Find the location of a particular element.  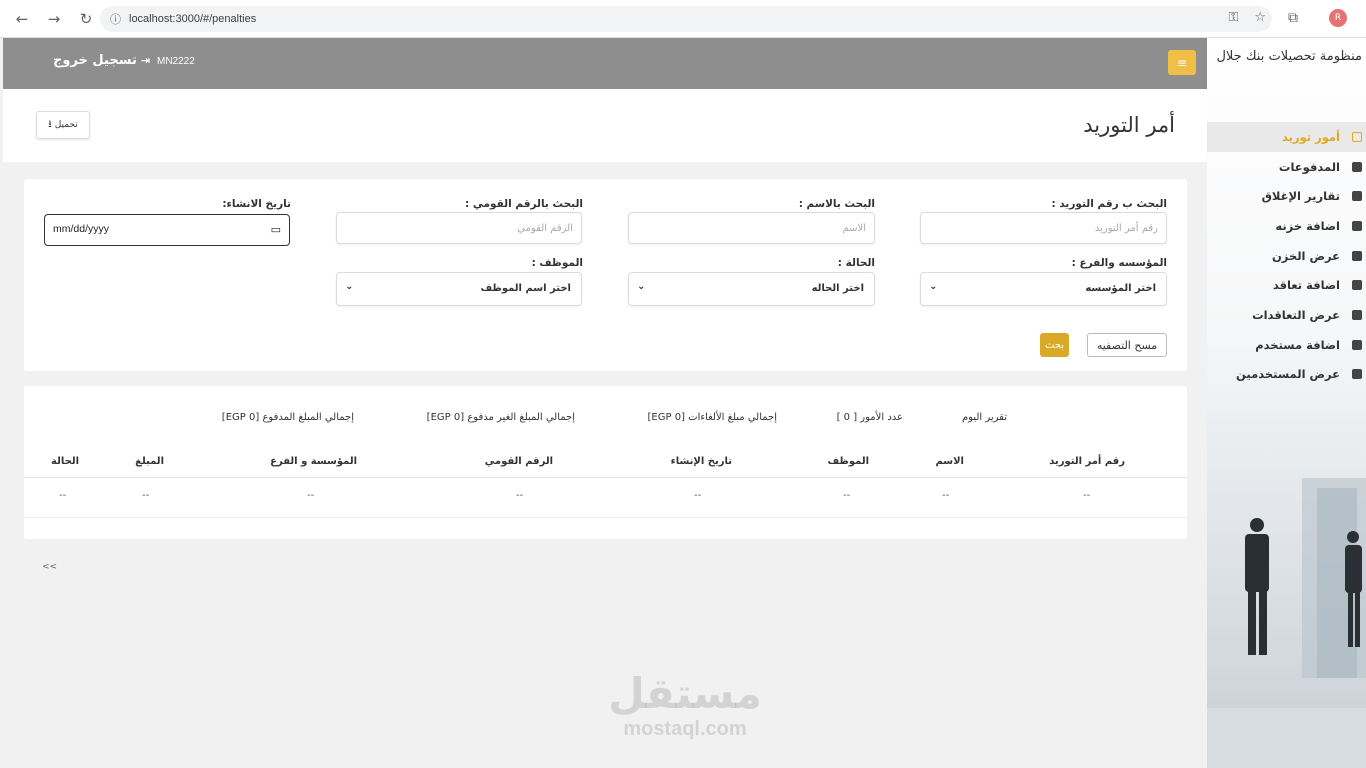

safe-add-icon is located at coordinates (1357, 225).